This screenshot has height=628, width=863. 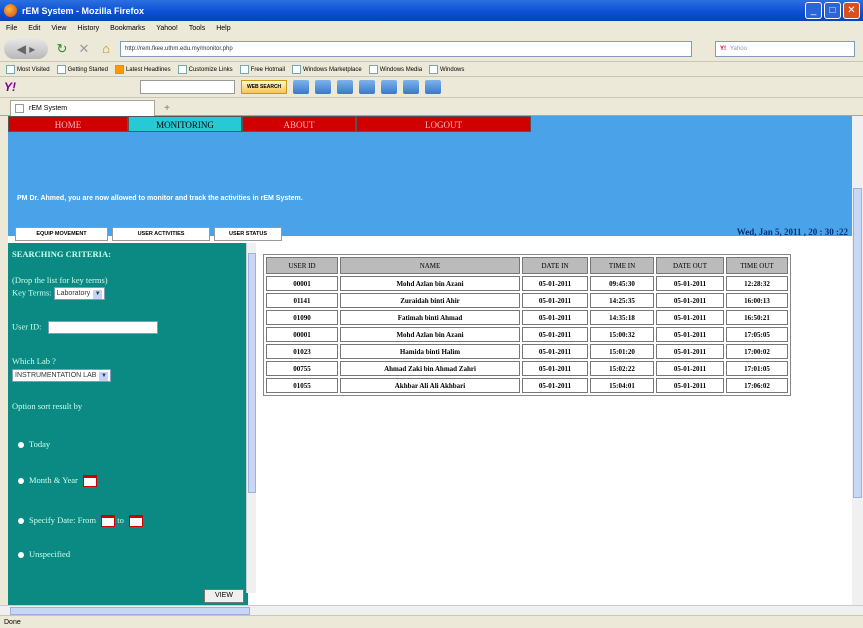 I want to click on tab-strip: rEM System +, so click(x=431, y=107).